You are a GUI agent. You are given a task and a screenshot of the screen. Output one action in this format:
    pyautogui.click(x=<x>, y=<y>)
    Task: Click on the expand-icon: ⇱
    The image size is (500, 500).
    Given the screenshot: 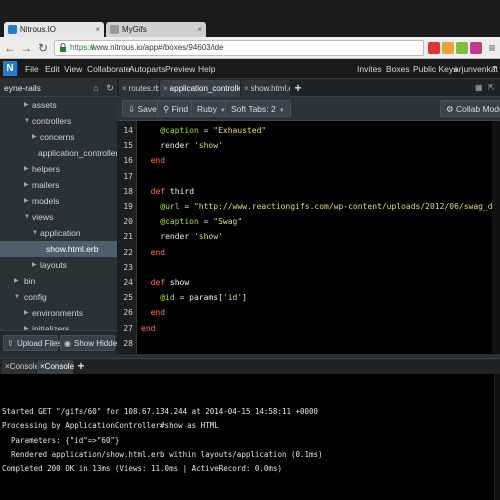 What is the action you would take?
    pyautogui.click(x=493, y=88)
    